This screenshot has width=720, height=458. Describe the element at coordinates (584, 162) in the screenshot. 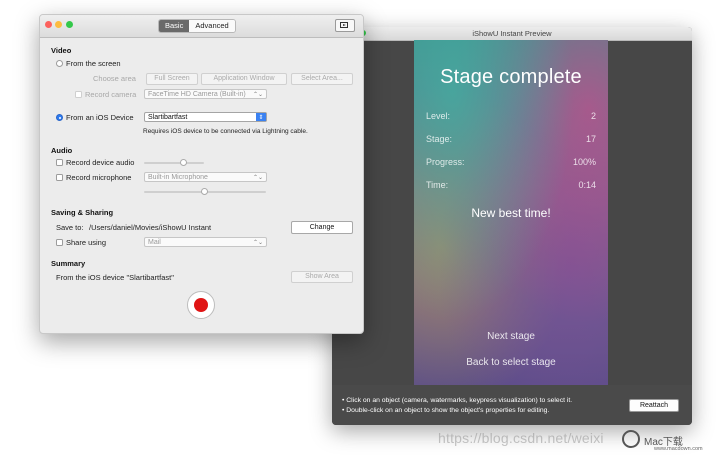

I see `stat-value: 100%` at that location.